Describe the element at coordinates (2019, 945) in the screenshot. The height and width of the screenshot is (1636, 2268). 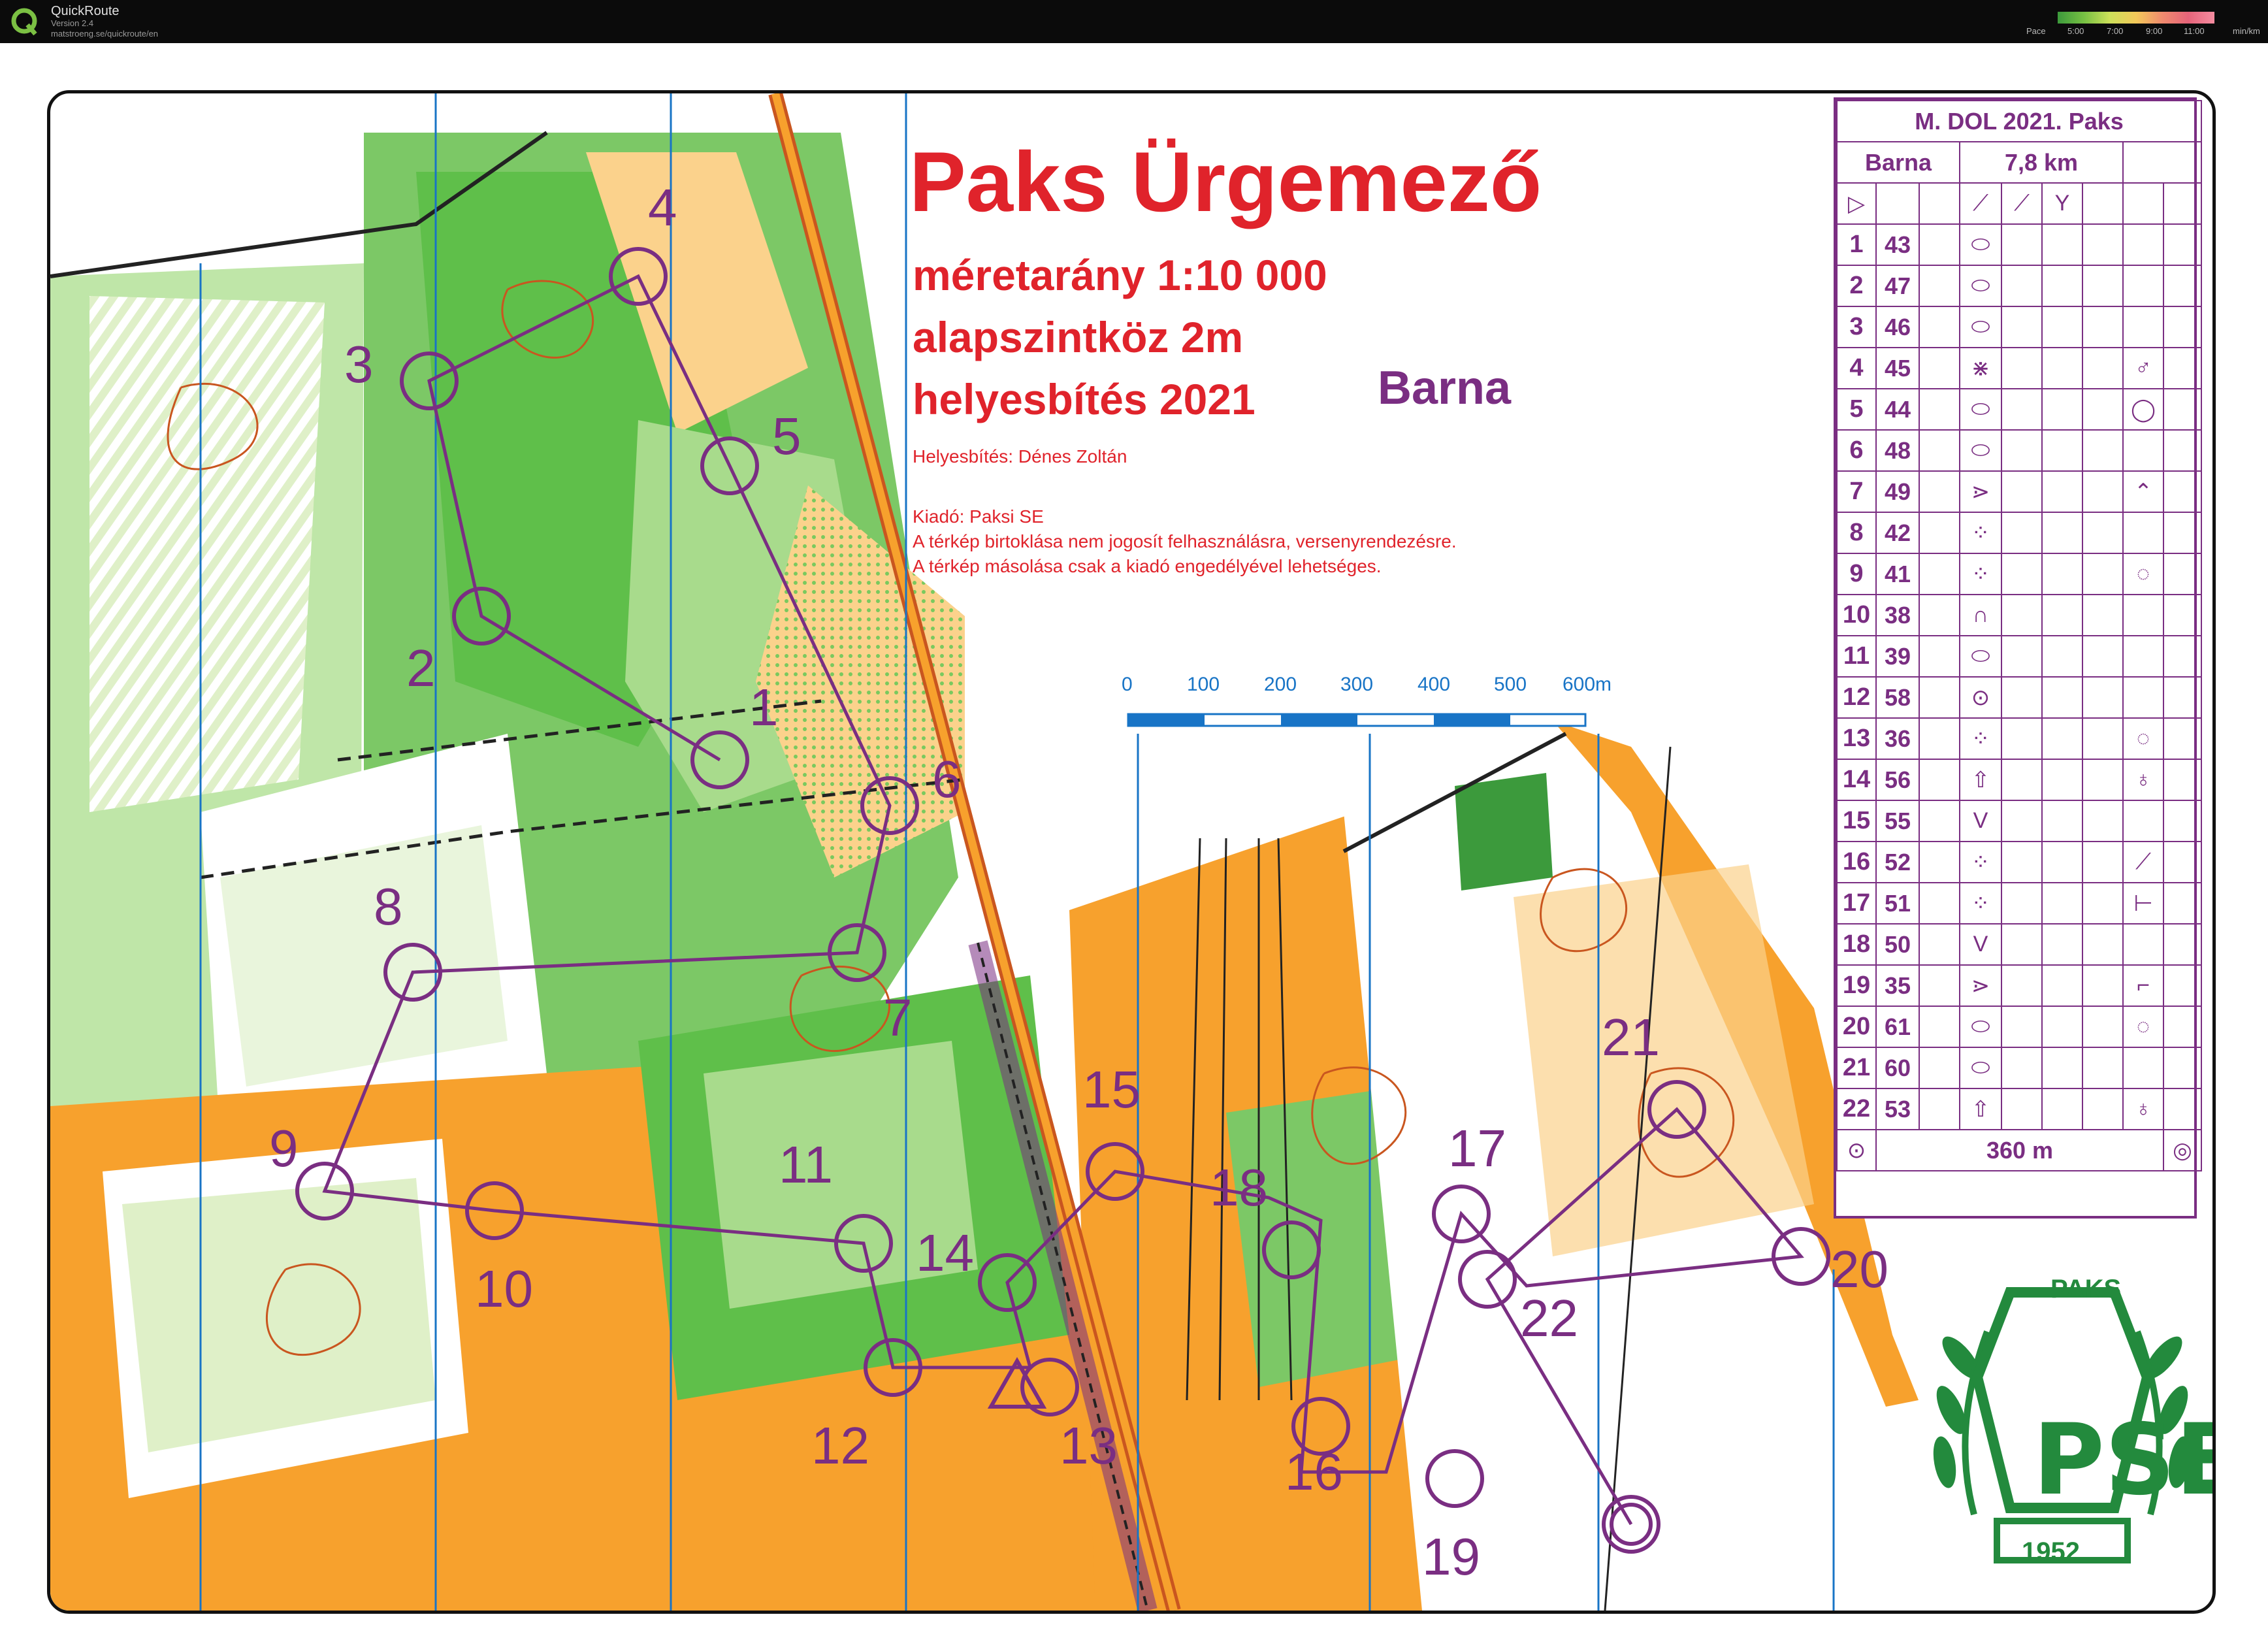
I see `description-row: 18 50 V` at that location.